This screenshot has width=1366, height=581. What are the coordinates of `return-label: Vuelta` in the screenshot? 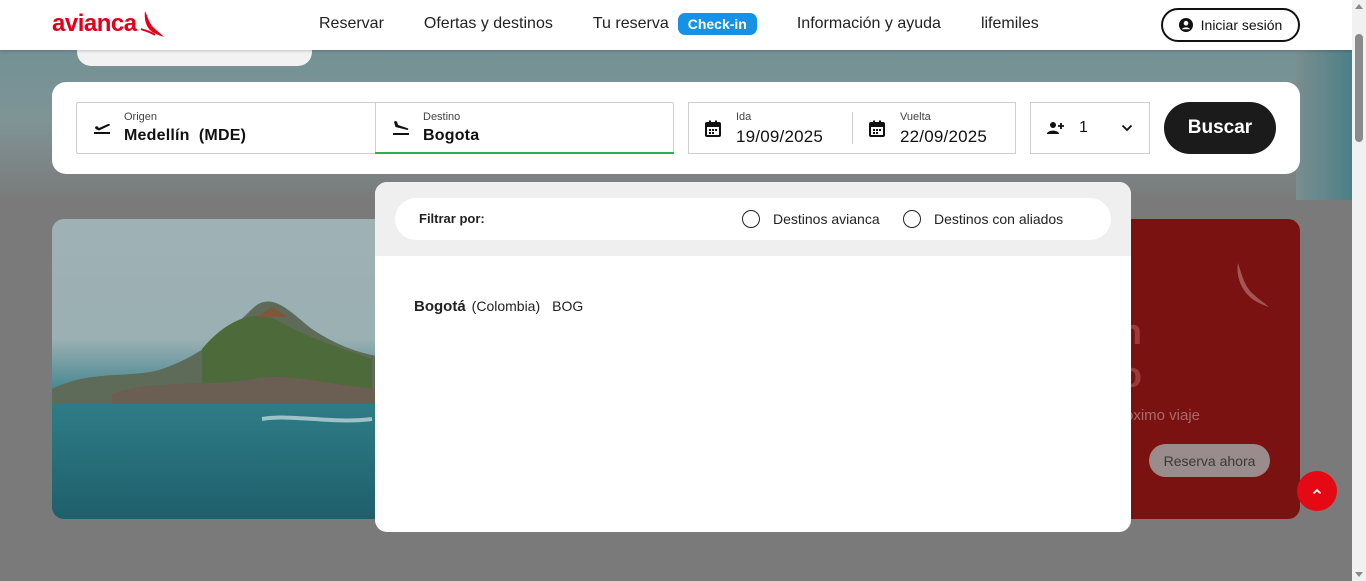 It's located at (915, 117).